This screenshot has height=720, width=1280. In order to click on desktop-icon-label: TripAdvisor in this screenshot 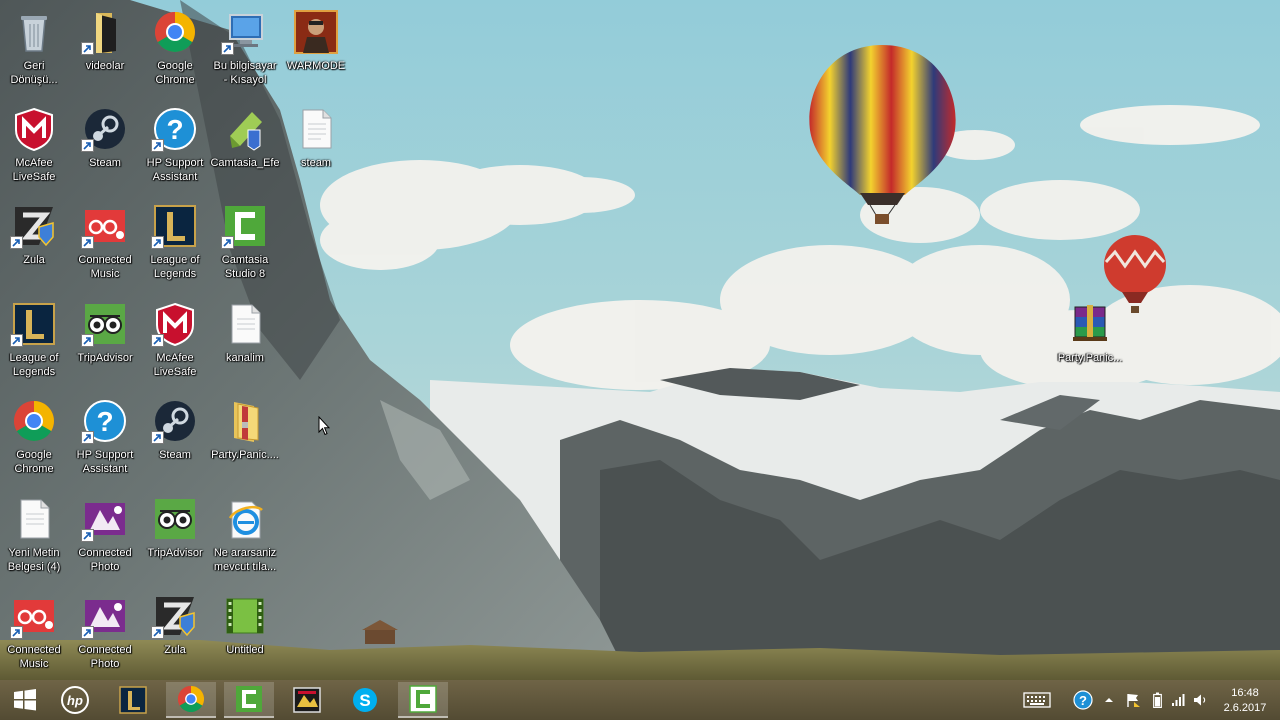, I will do `click(175, 553)`.